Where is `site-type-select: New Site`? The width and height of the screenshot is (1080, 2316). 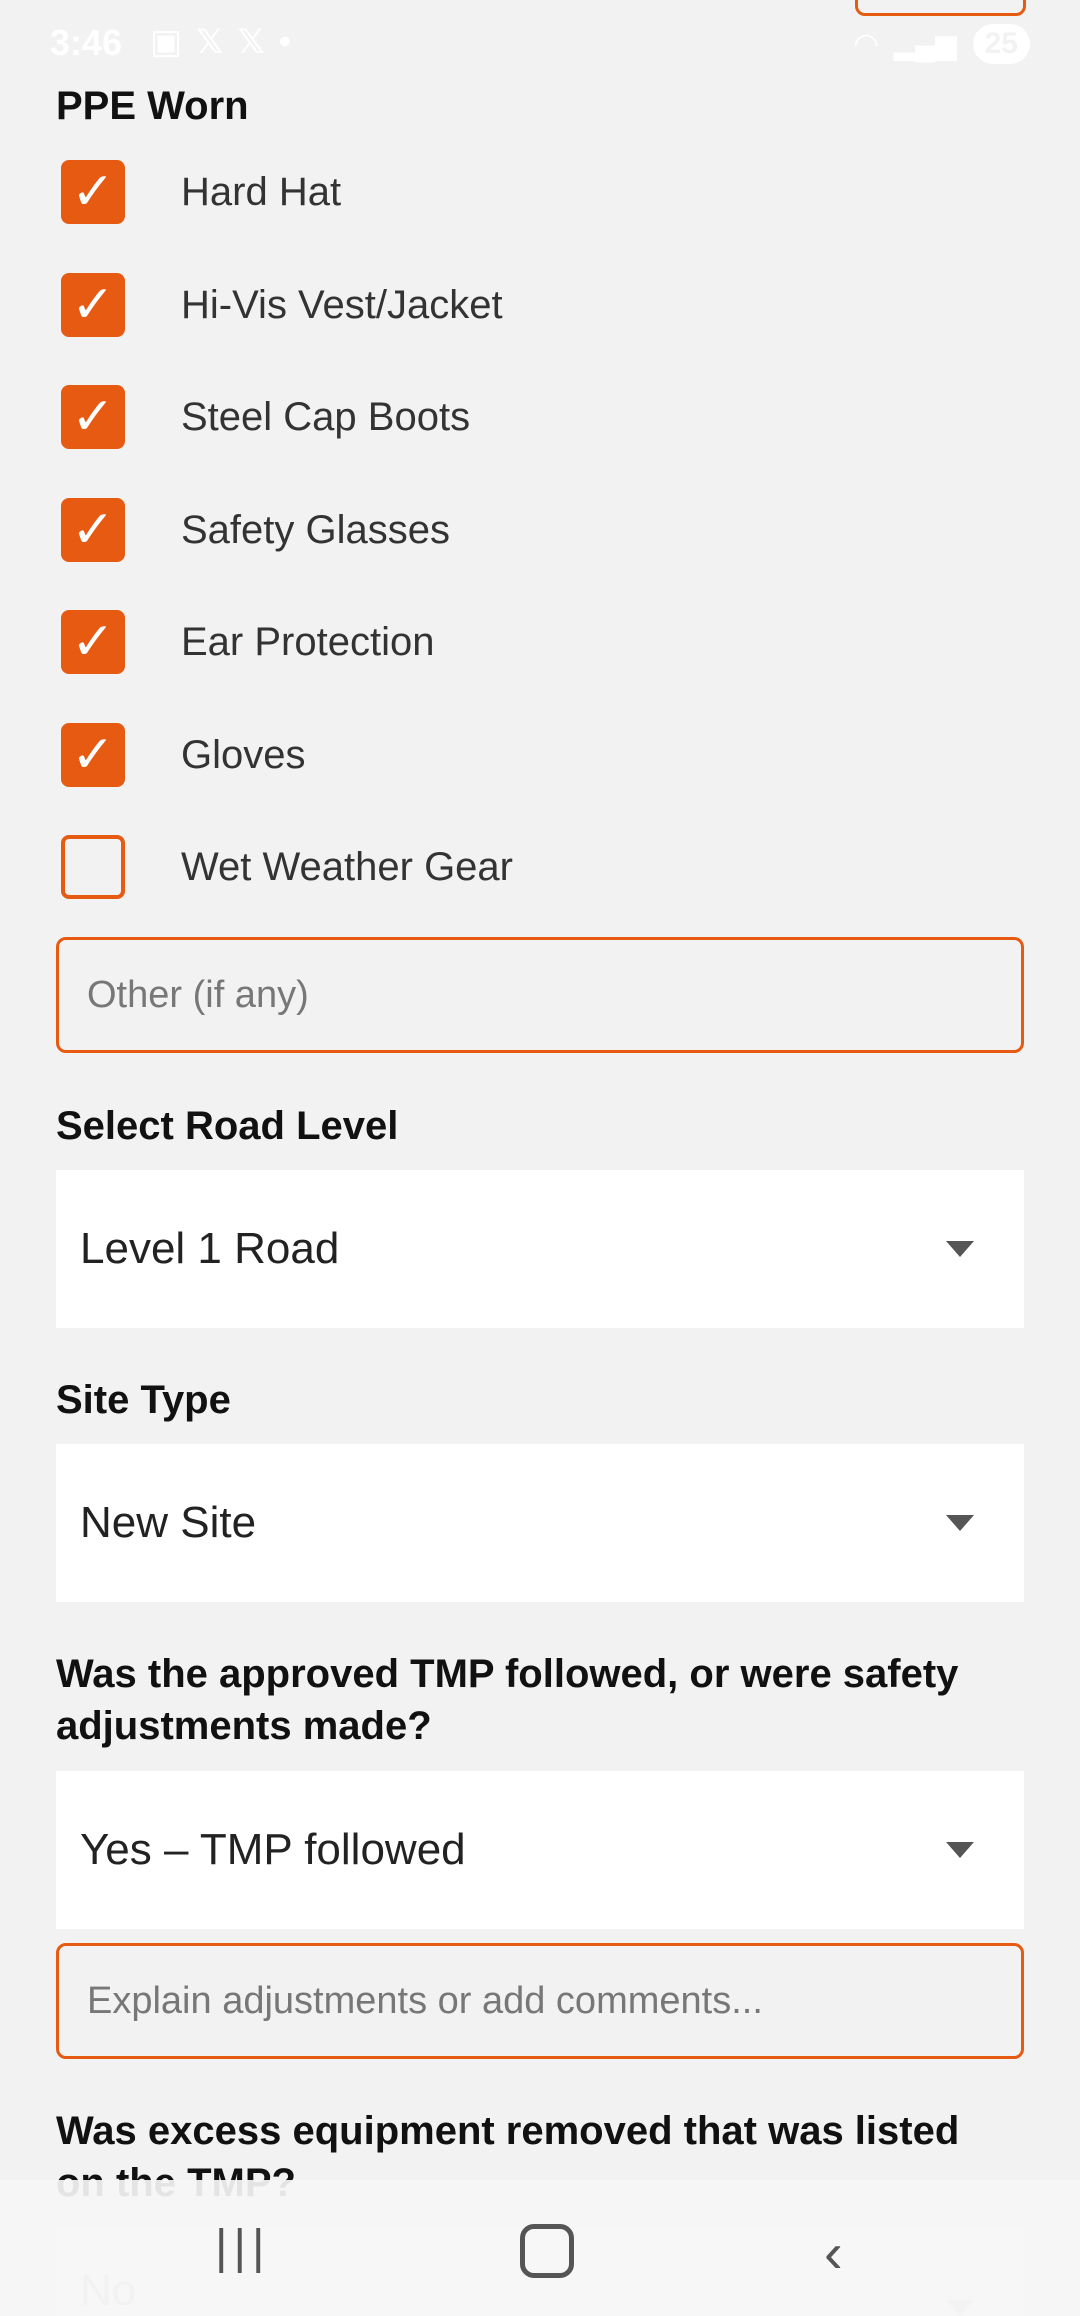 site-type-select: New Site is located at coordinates (540, 1523).